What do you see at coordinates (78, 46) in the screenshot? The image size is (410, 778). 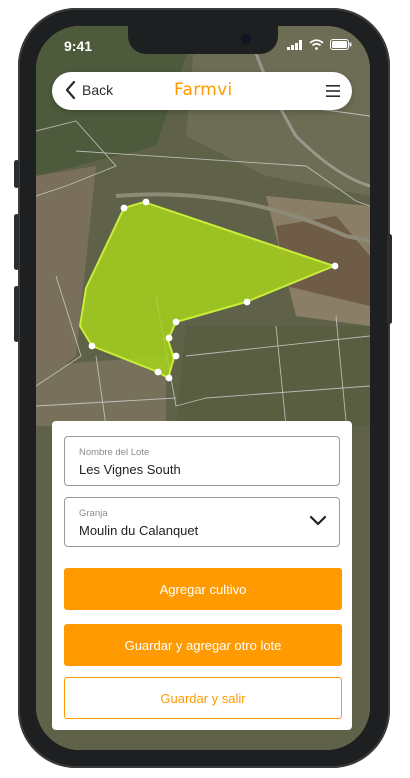 I see `status-time: 9:41` at bounding box center [78, 46].